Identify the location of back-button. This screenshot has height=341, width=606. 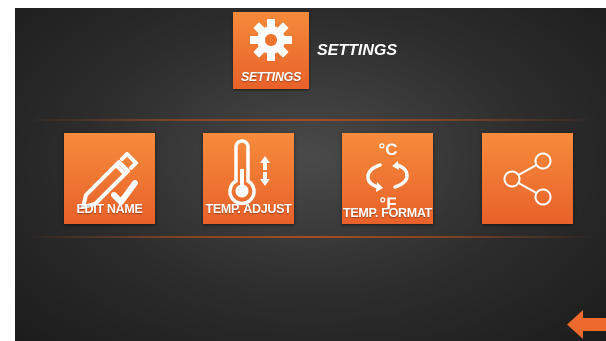
(586, 324).